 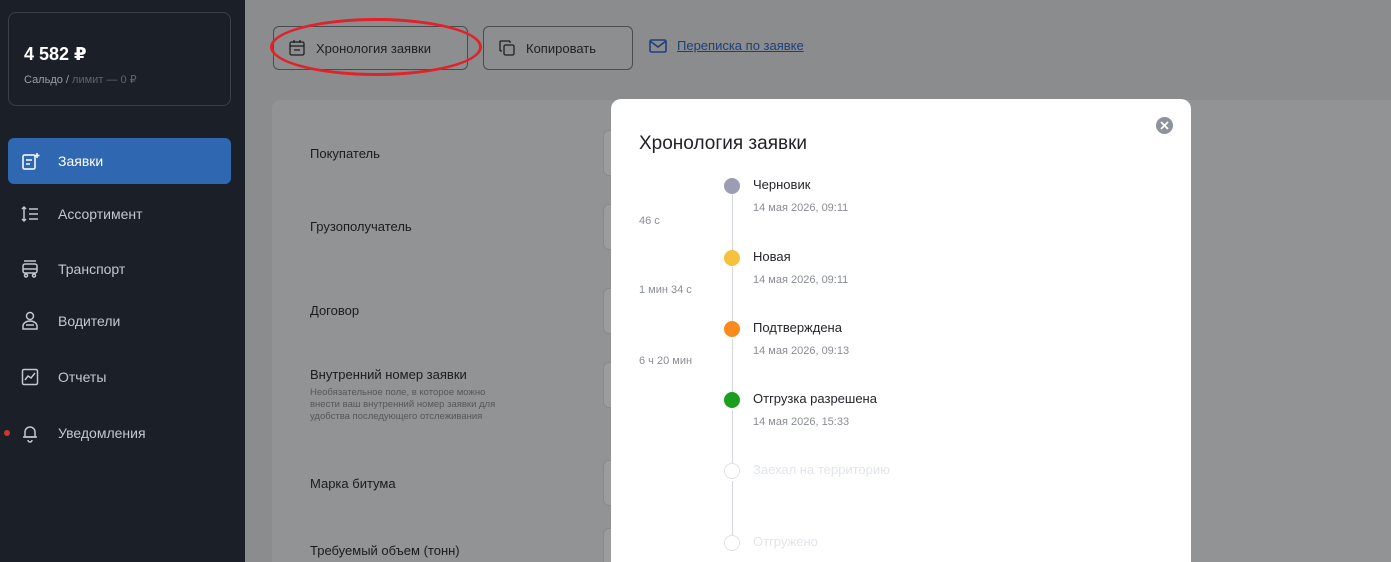 What do you see at coordinates (30, 269) in the screenshot?
I see `truck-icon` at bounding box center [30, 269].